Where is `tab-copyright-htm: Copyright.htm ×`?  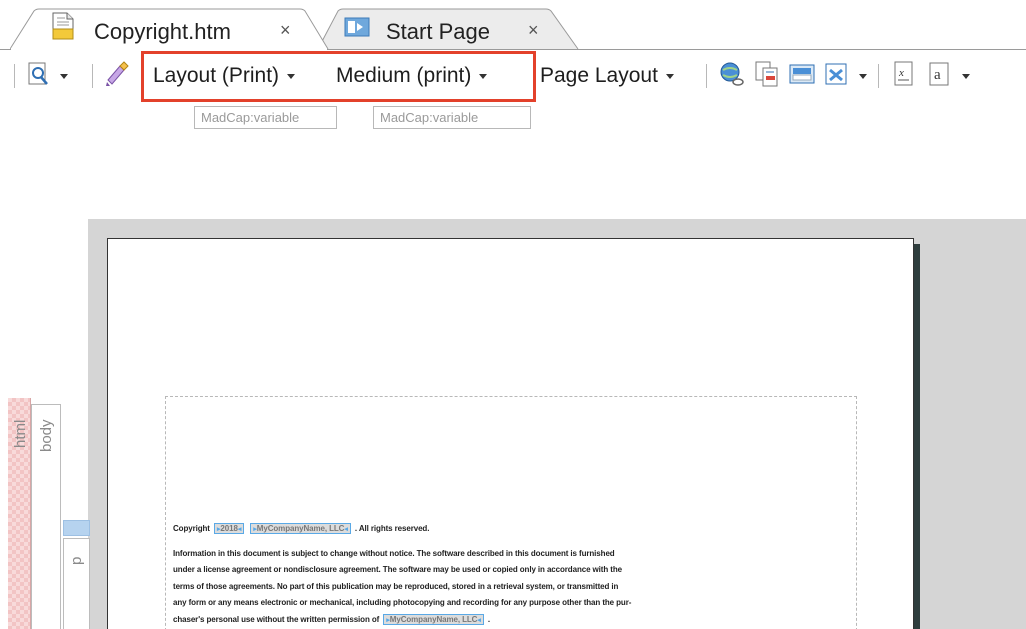 tab-copyright-htm: Copyright.htm × is located at coordinates (175, 29).